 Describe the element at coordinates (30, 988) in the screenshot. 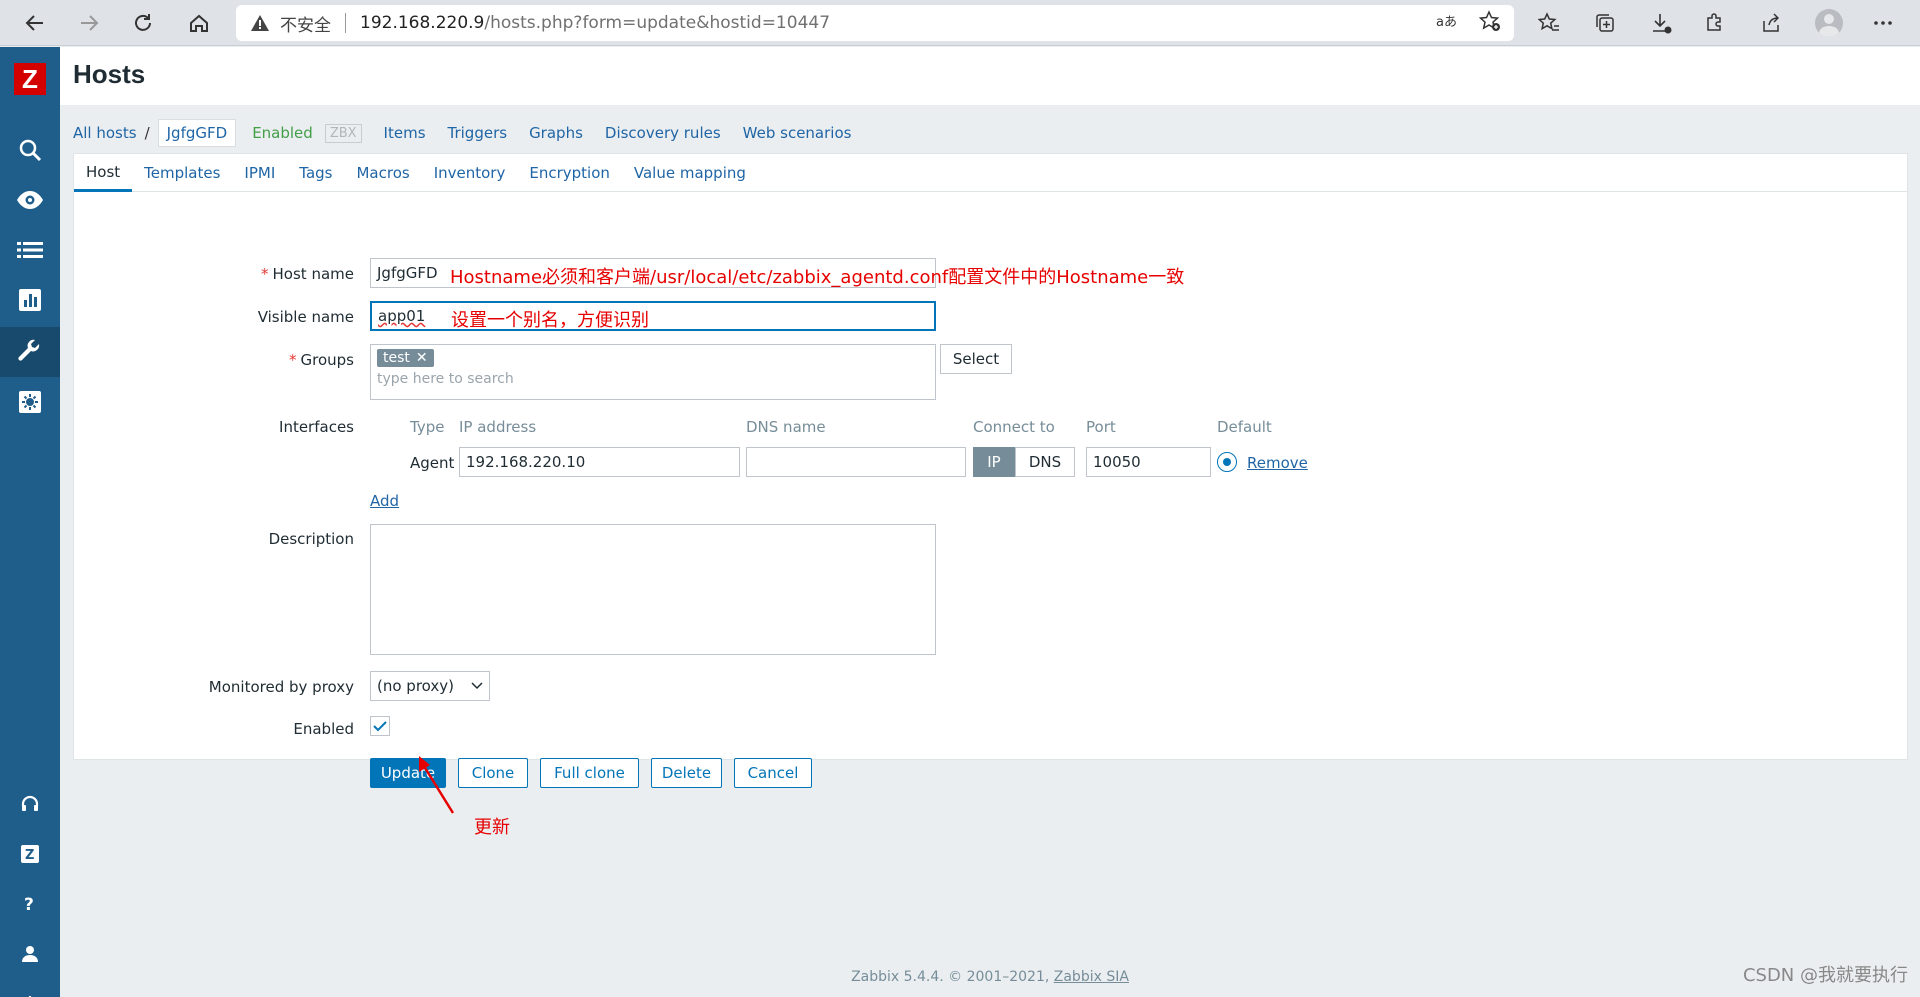

I see `signout-power-icon` at that location.